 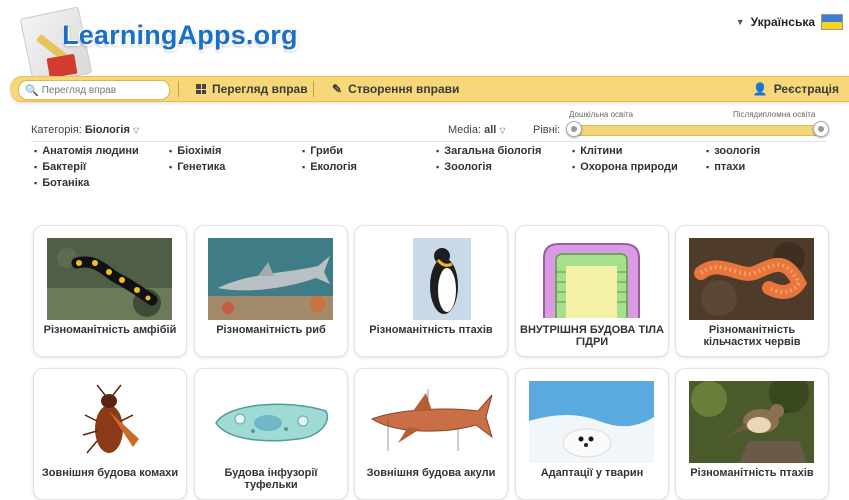 I want to click on app-card-title: Різноманітність кільчастих червів, so click(x=752, y=336).